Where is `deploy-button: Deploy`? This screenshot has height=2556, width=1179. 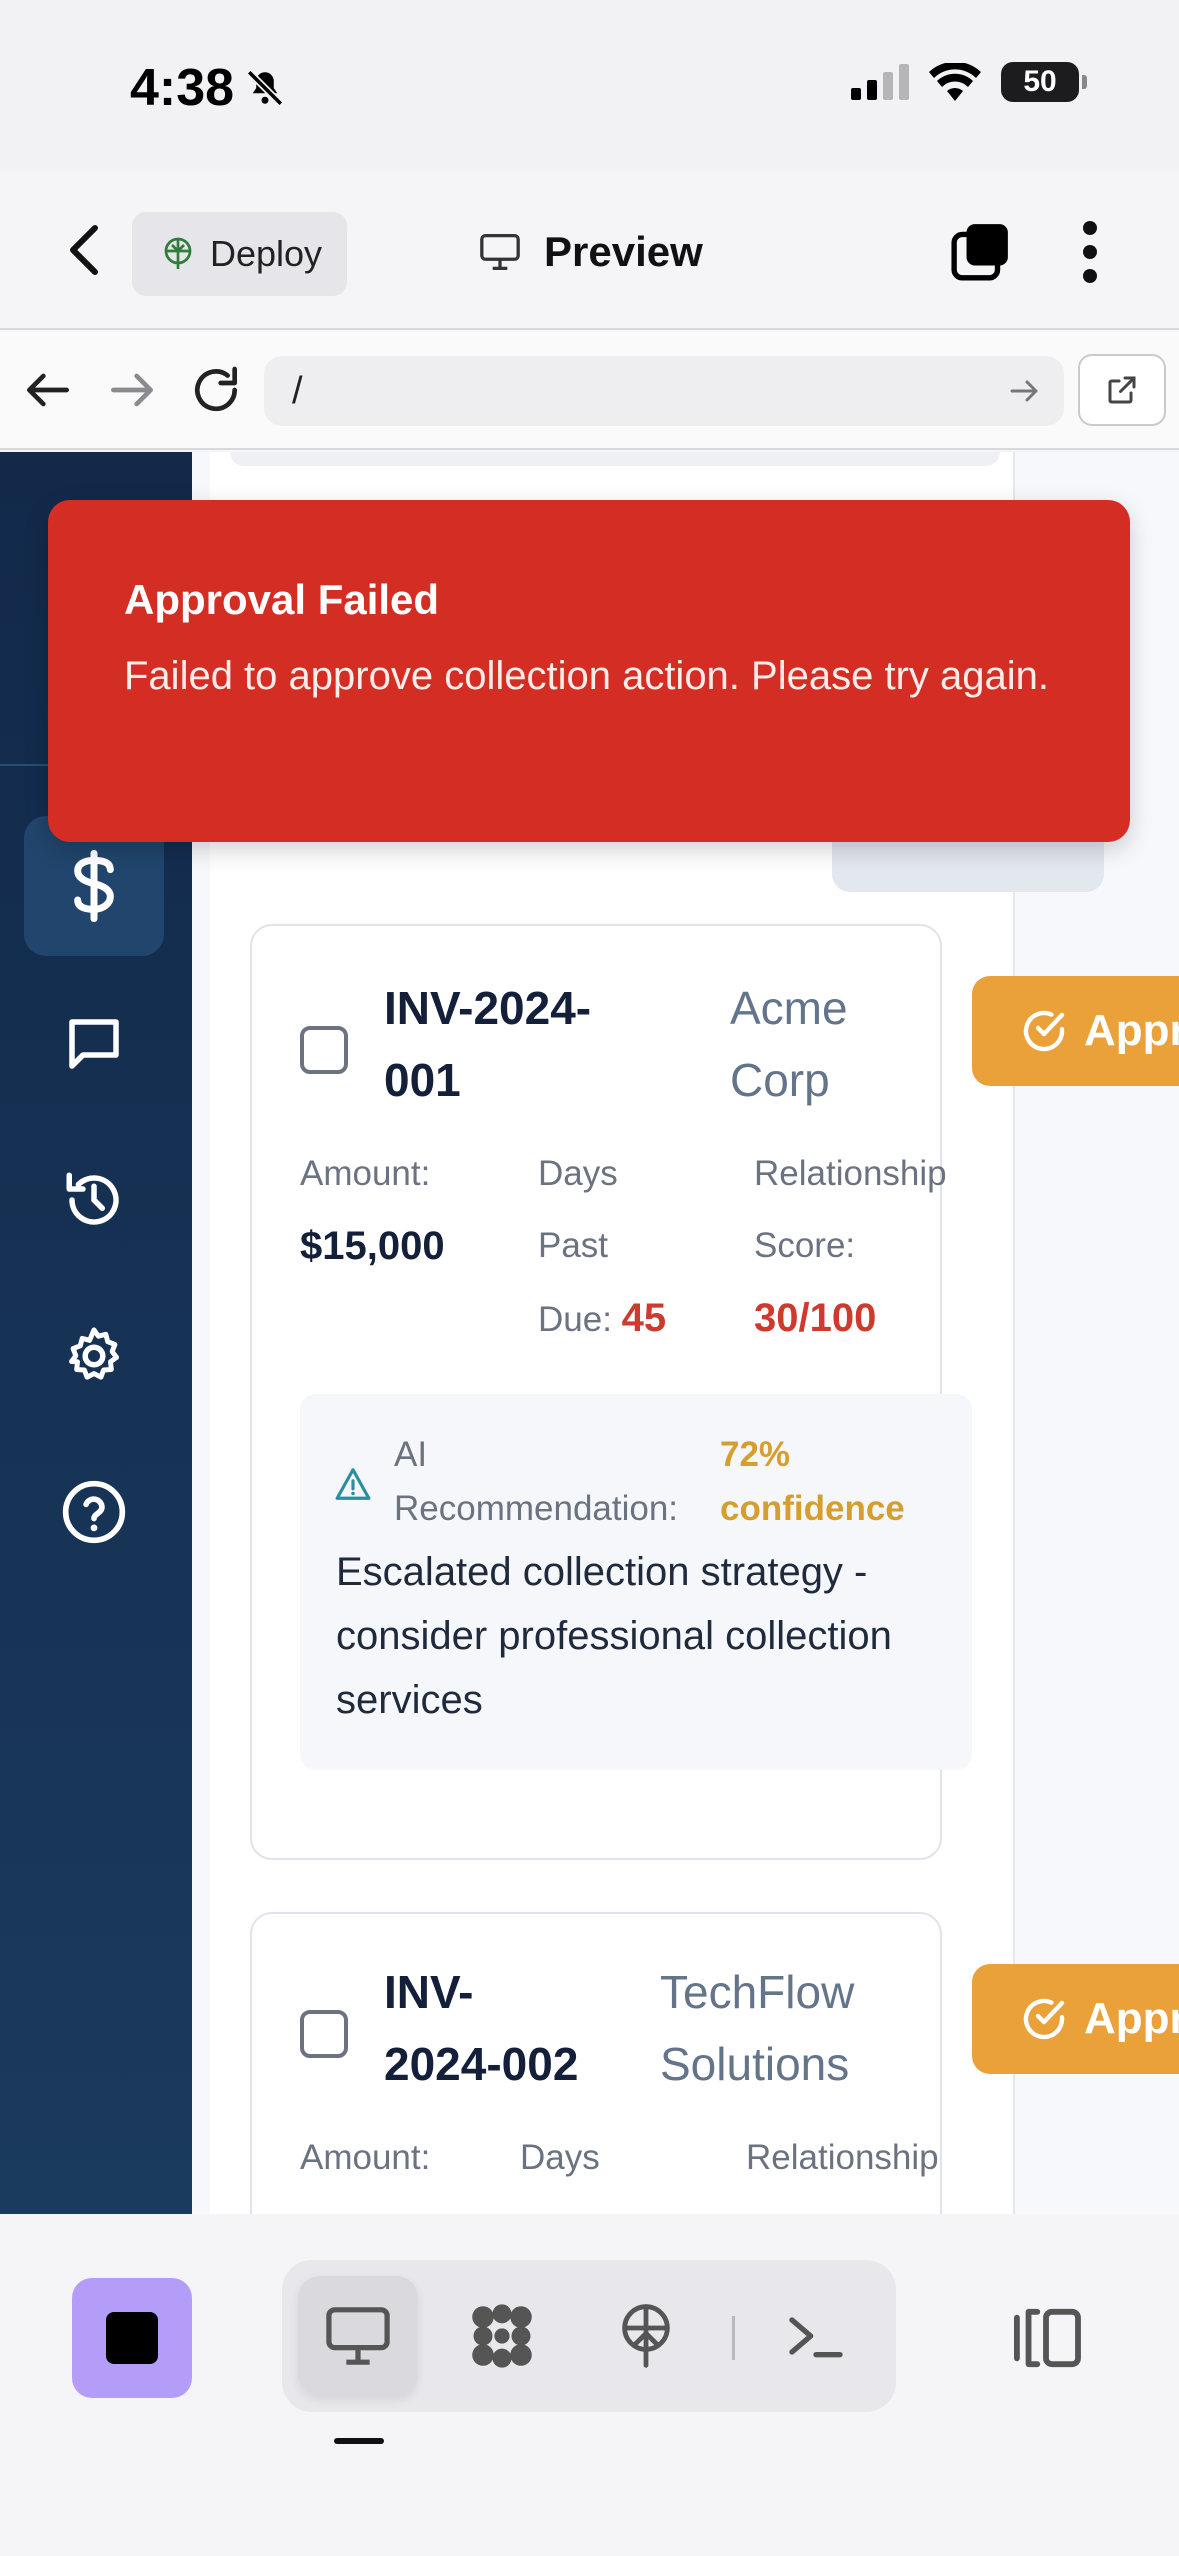 deploy-button: Deploy is located at coordinates (239, 254).